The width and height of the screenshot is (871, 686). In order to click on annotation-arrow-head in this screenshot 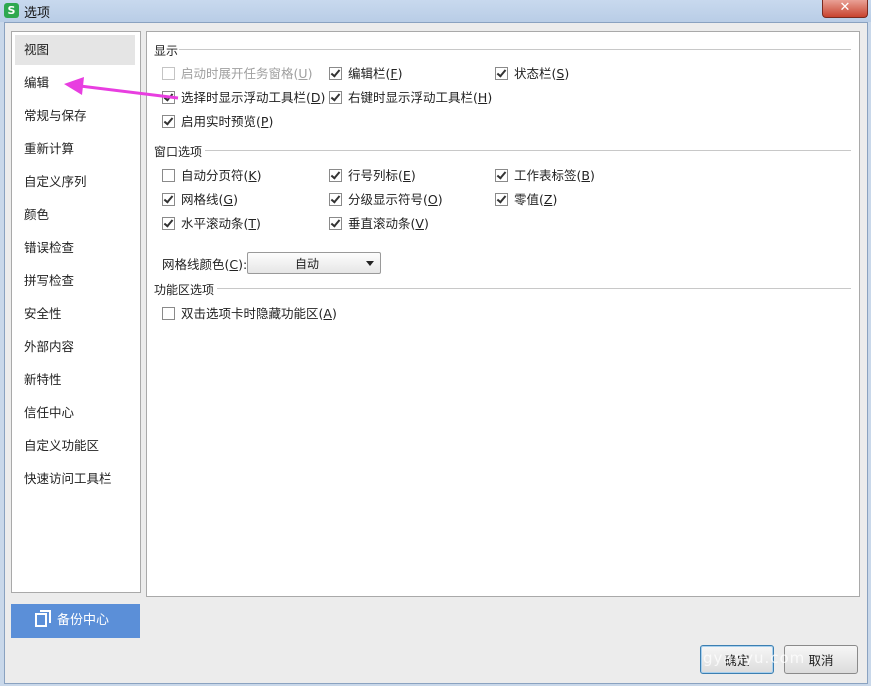, I will do `click(74, 86)`.